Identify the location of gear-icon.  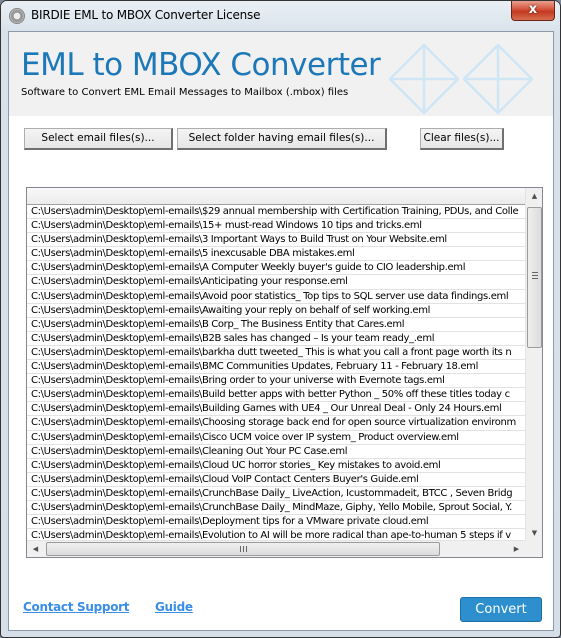
(17, 16).